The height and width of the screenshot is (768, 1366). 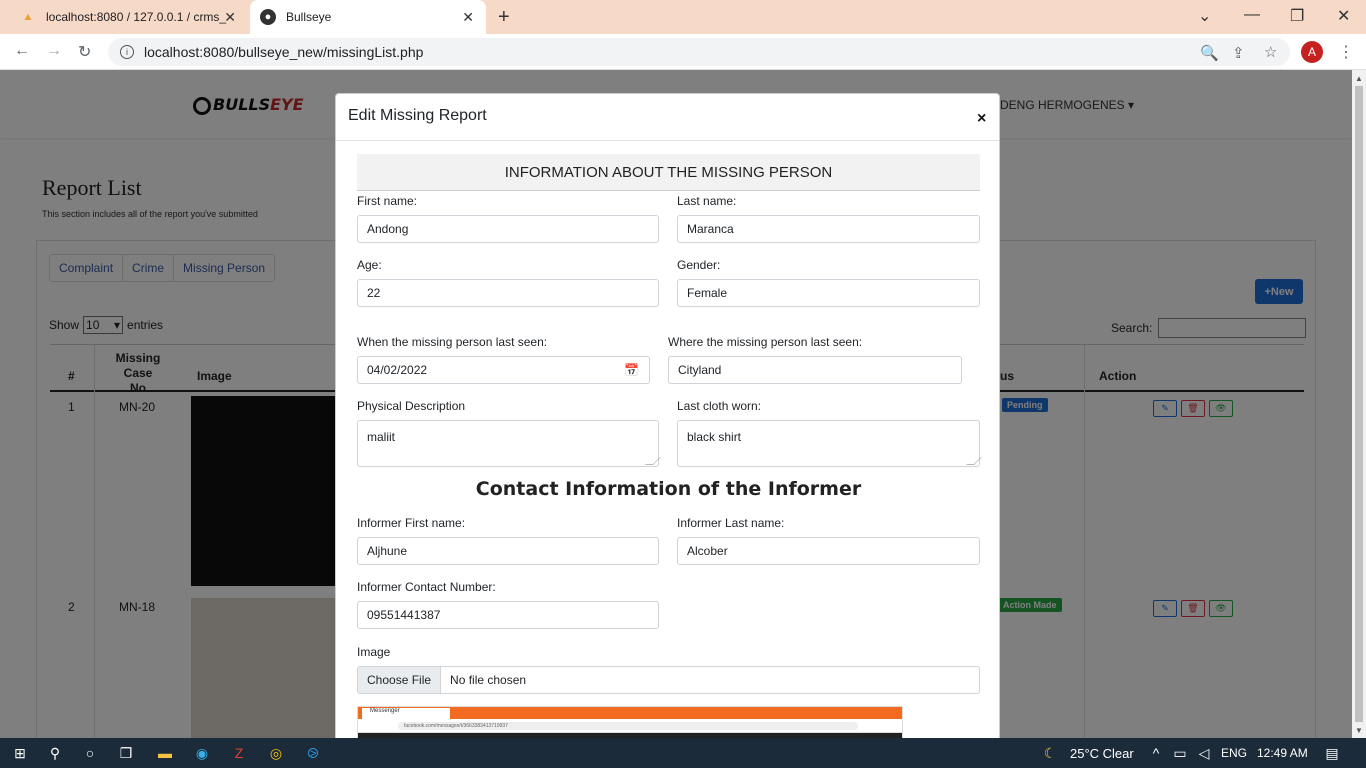 What do you see at coordinates (1234, 753) in the screenshot?
I see `language-indicator: ENG` at bounding box center [1234, 753].